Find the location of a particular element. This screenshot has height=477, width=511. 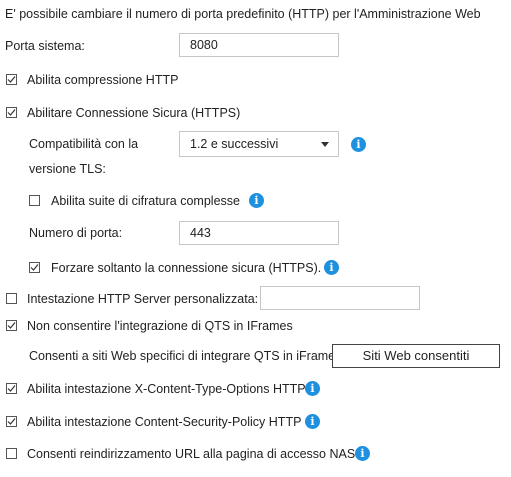

tls-info-icon: i is located at coordinates (358, 144).